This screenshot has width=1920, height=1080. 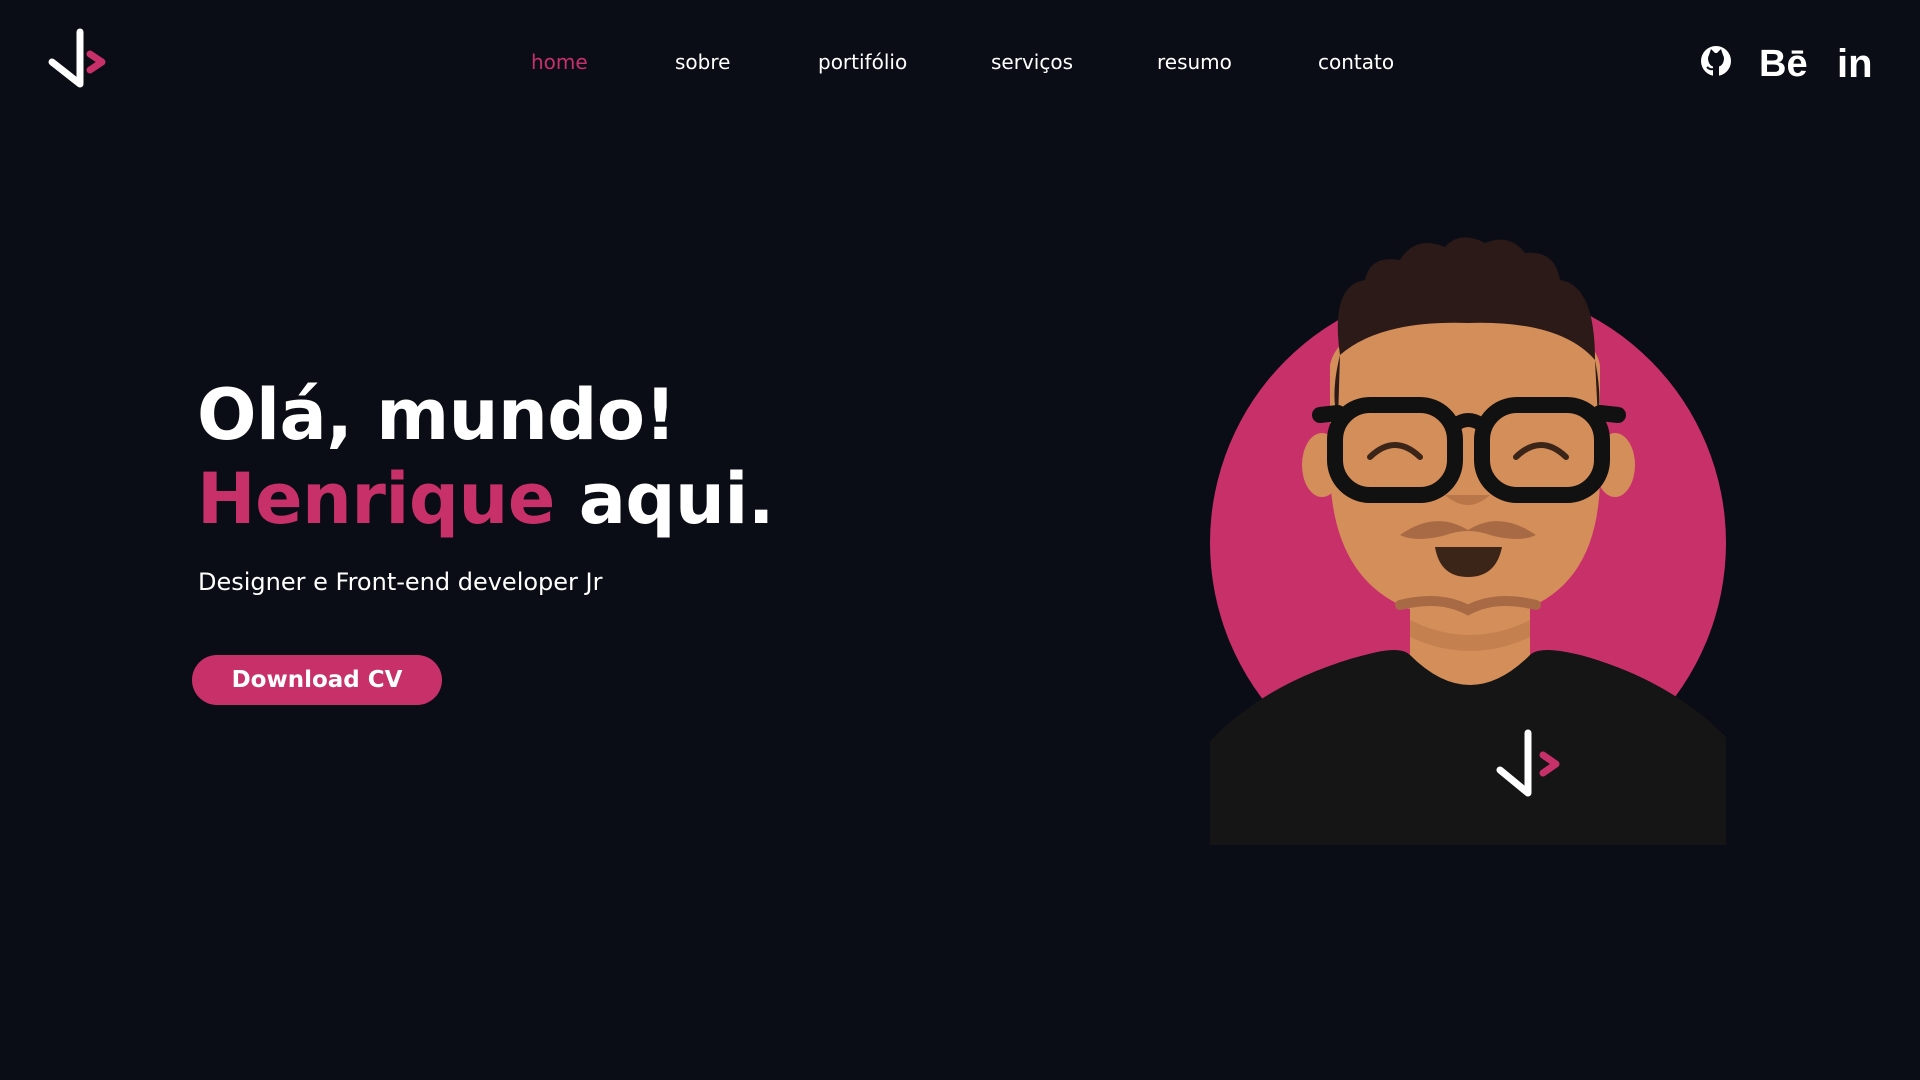 I want to click on svg-text: Bē, so click(x=1783, y=64).